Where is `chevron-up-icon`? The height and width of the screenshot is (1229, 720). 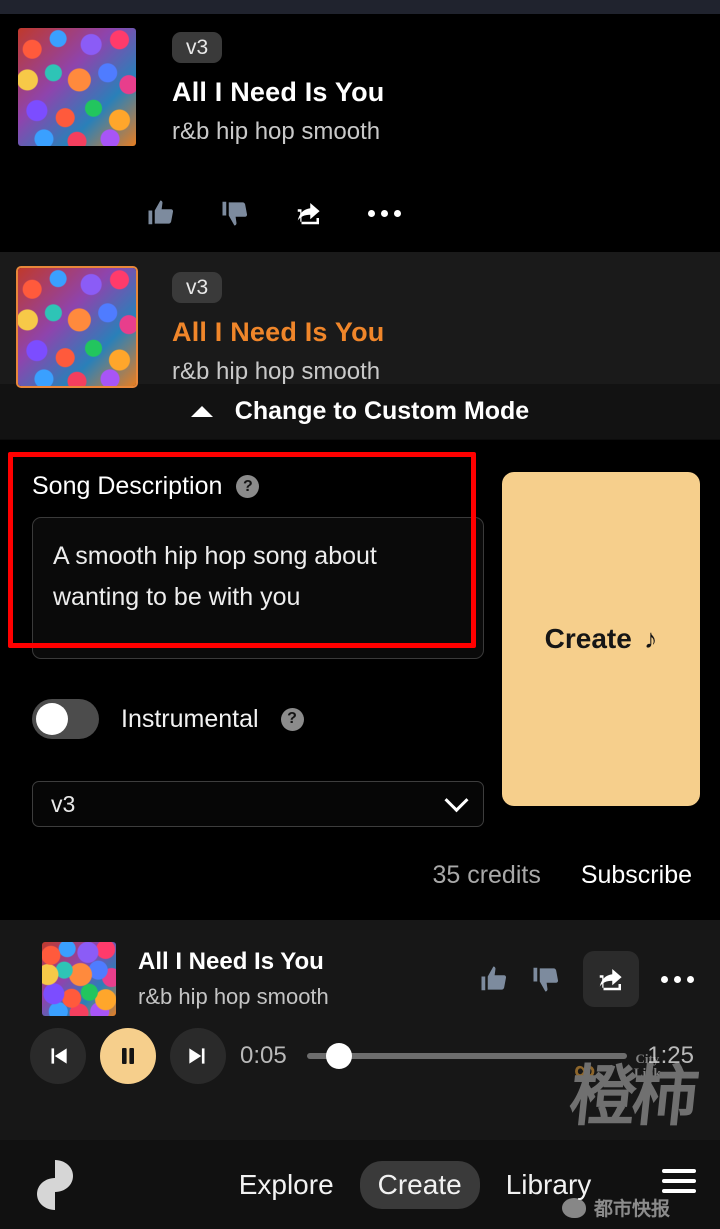 chevron-up-icon is located at coordinates (201, 411).